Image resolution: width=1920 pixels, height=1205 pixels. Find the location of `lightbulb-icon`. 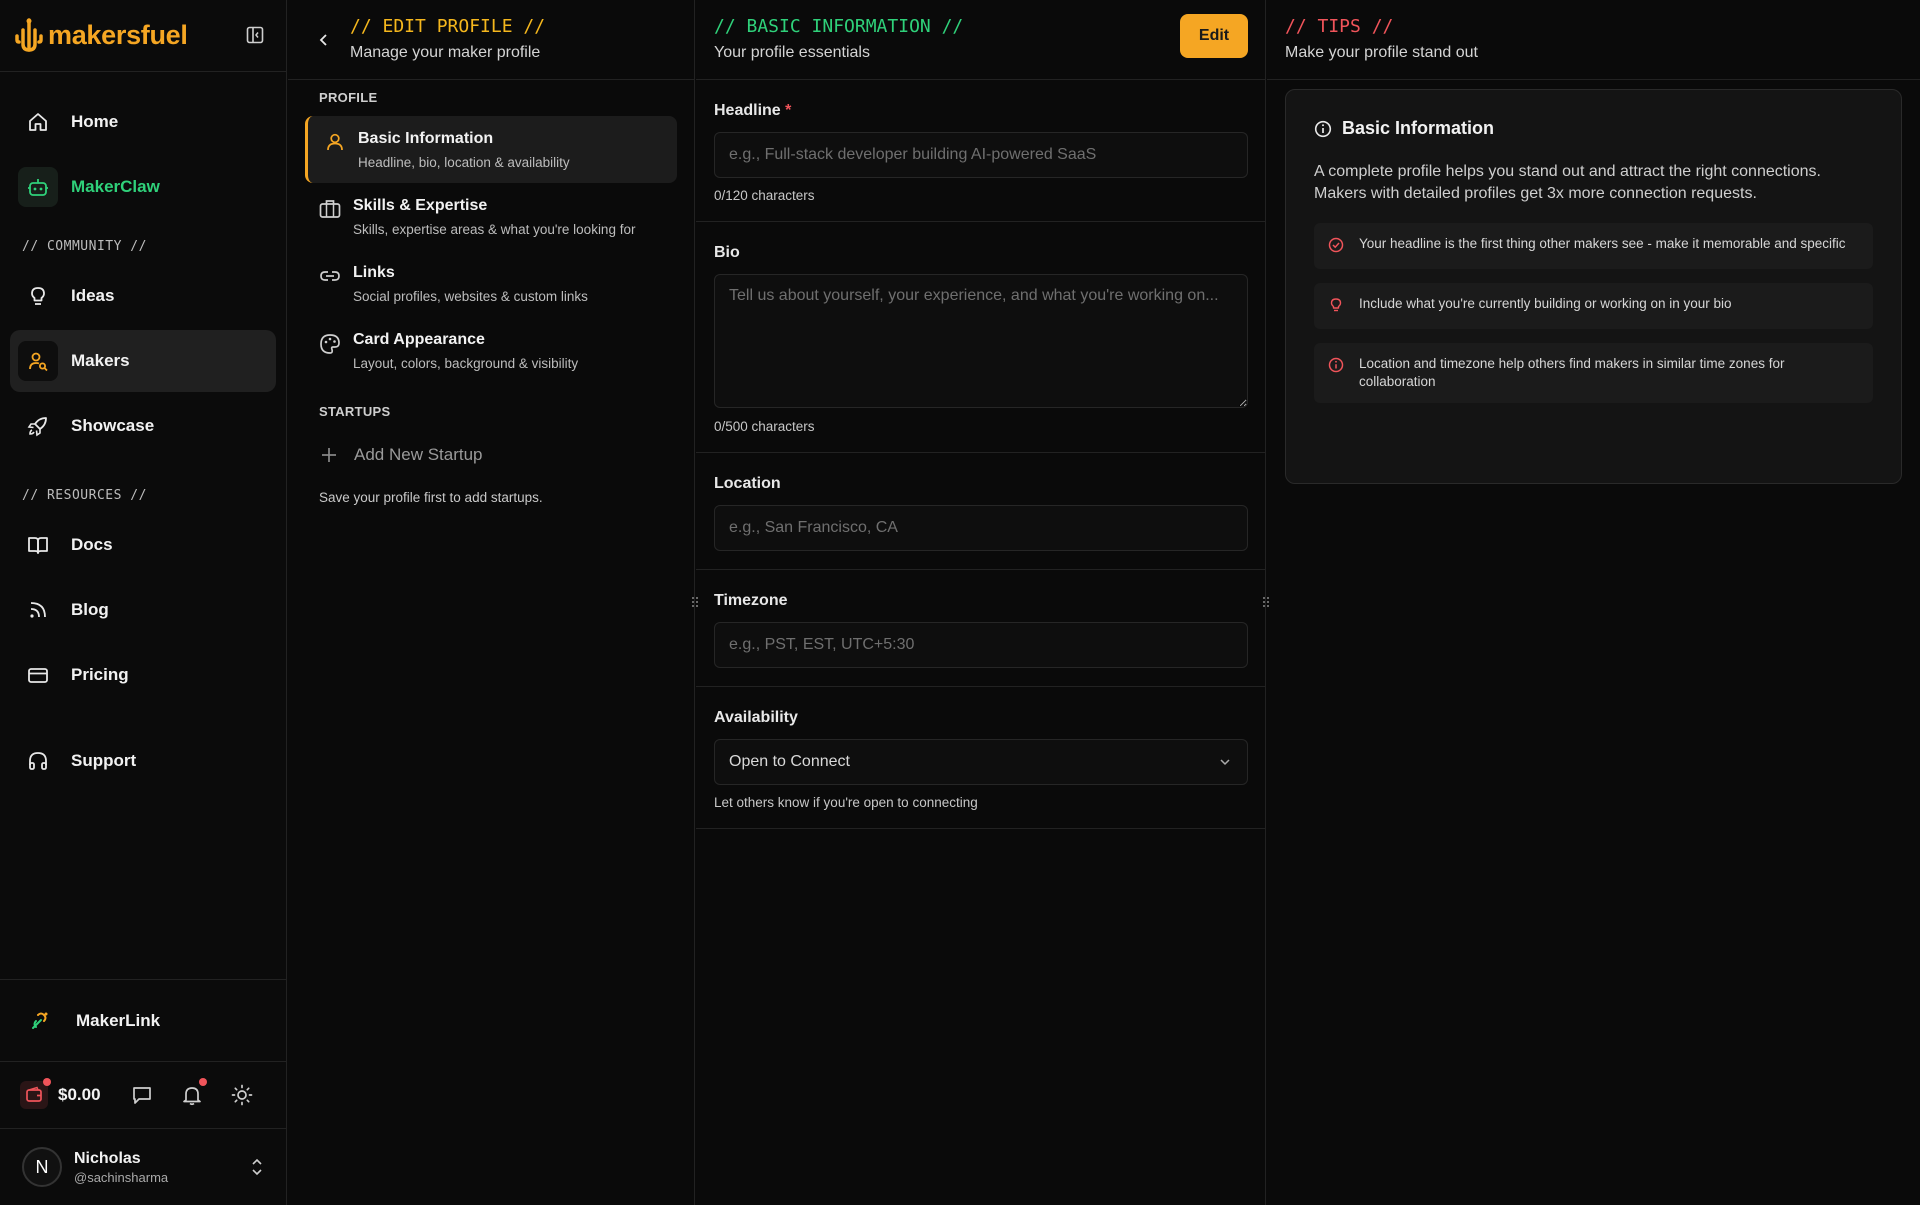

lightbulb-icon is located at coordinates (1336, 305).